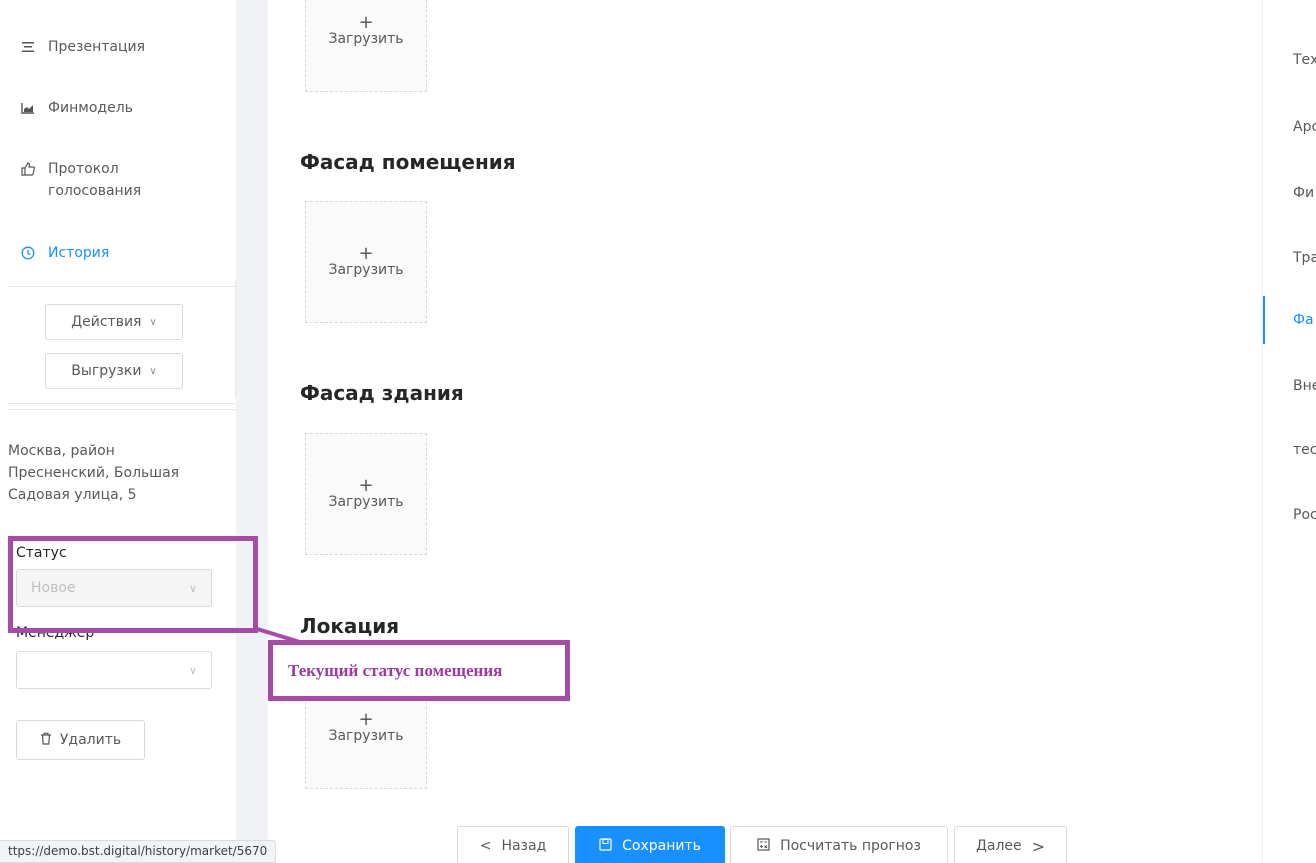 This screenshot has height=863, width=1316. Describe the element at coordinates (97, 47) in the screenshot. I see `sidebar-item-label: Презентация` at that location.